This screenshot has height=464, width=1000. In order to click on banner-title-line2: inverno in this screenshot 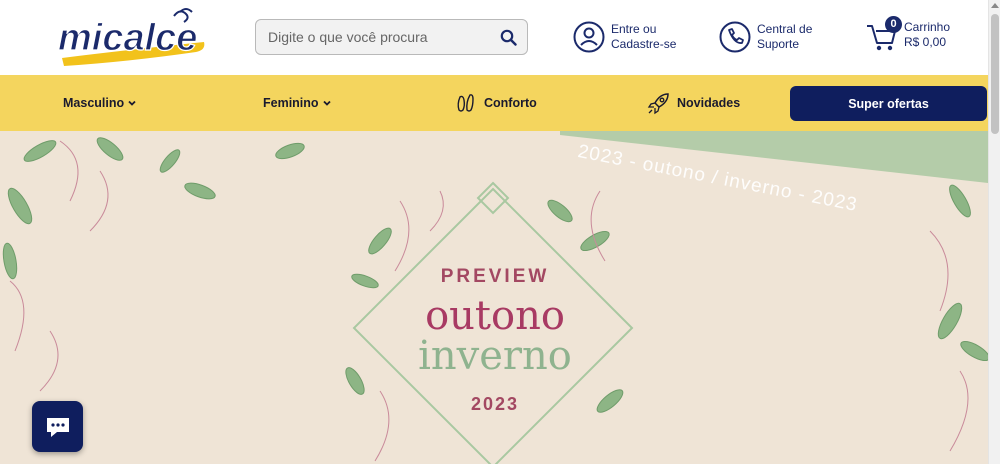, I will do `click(495, 356)`.